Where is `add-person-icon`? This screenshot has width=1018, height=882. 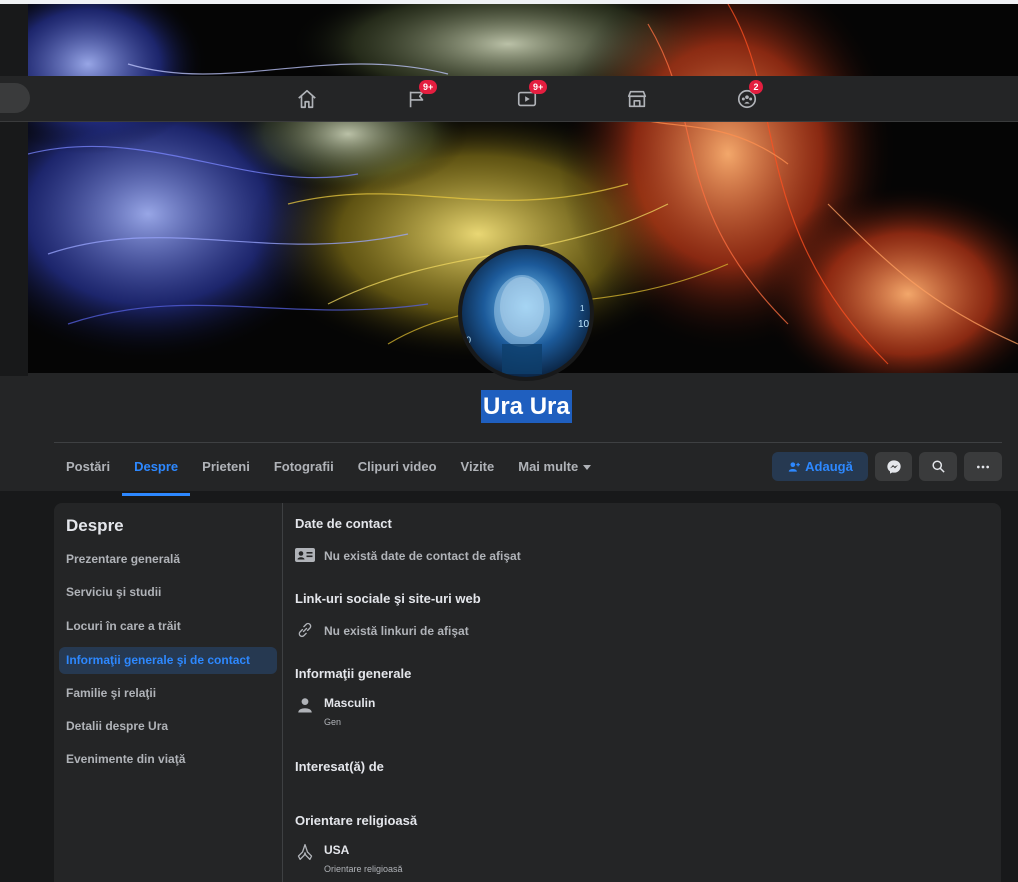
add-person-icon is located at coordinates (794, 466).